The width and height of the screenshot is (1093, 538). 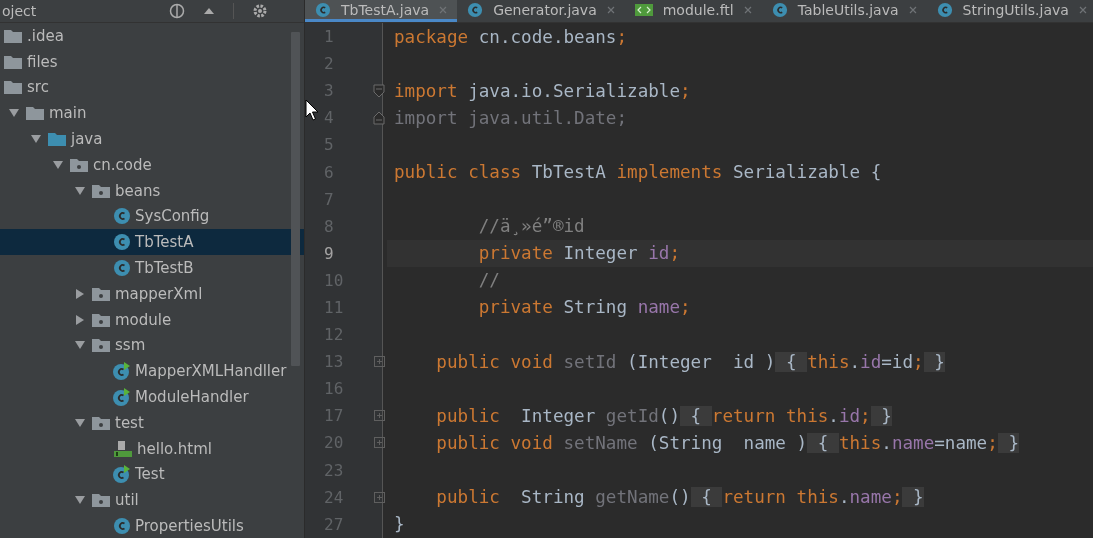 What do you see at coordinates (174, 448) in the screenshot?
I see `tree-item-label: hello.html` at bounding box center [174, 448].